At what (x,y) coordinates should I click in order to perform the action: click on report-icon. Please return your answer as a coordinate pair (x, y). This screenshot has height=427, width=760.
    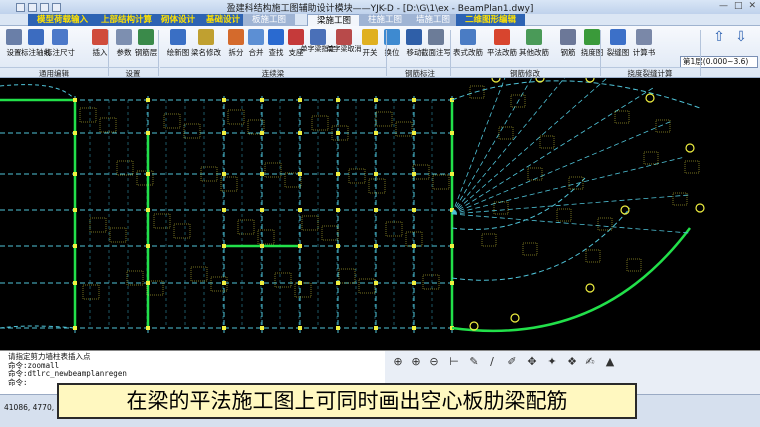
    Looking at the image, I should click on (644, 37).